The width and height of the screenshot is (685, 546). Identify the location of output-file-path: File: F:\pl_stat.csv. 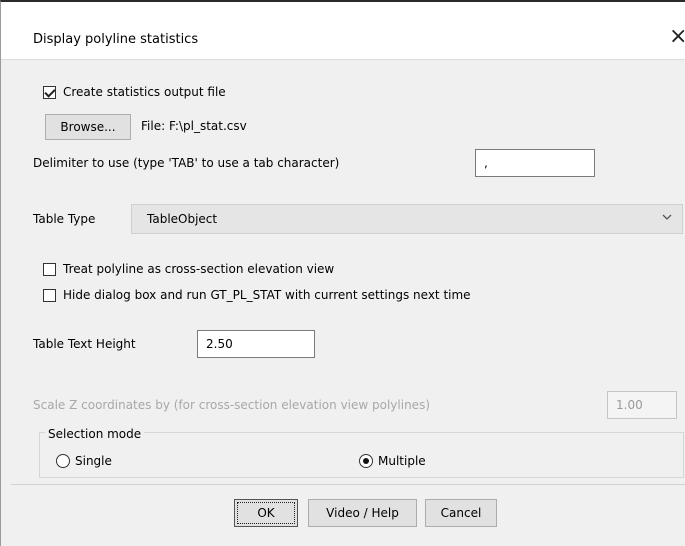
(194, 126).